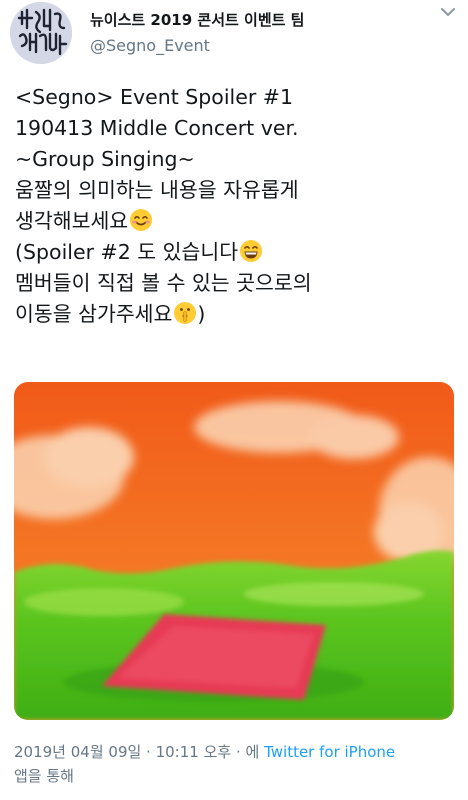 The width and height of the screenshot is (468, 800). Describe the element at coordinates (154, 97) in the screenshot. I see `tweet-text-line: <Segno> Event Spoiler #1` at that location.